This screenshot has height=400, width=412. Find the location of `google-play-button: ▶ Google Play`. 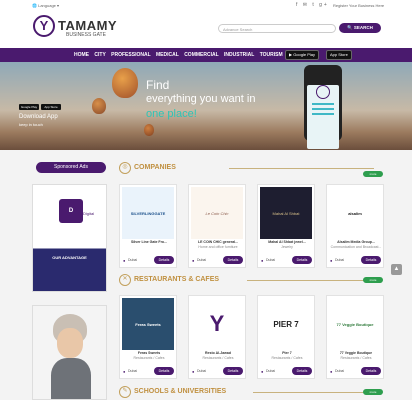

google-play-button: ▶ Google Play is located at coordinates (302, 55).